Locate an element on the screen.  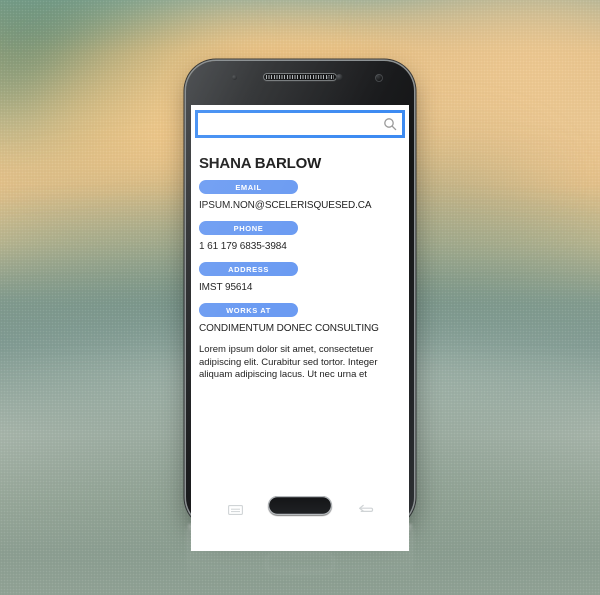
front-camera-icon is located at coordinates (379, 78).